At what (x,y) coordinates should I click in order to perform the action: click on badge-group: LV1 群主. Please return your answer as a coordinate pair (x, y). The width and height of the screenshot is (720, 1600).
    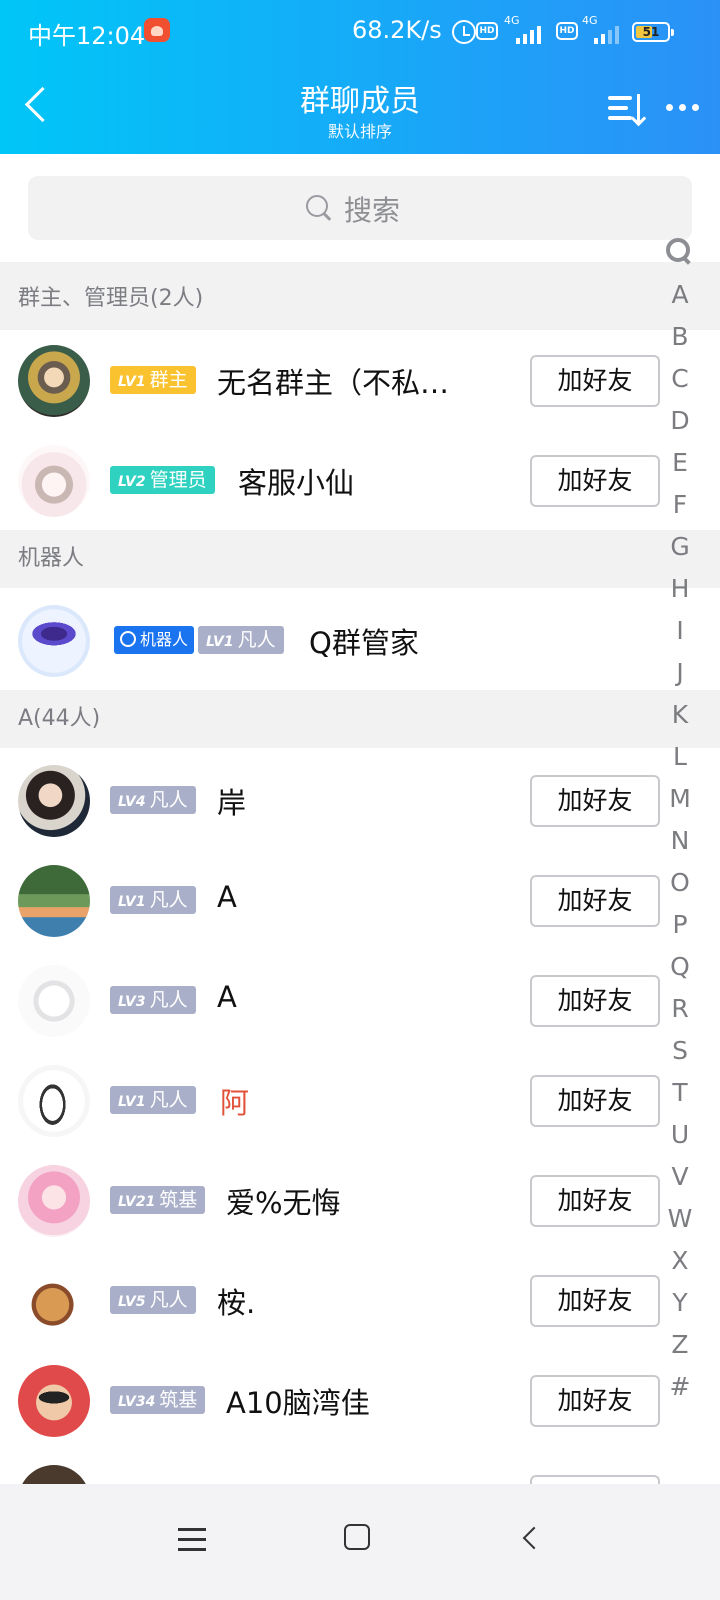
    Looking at the image, I should click on (153, 380).